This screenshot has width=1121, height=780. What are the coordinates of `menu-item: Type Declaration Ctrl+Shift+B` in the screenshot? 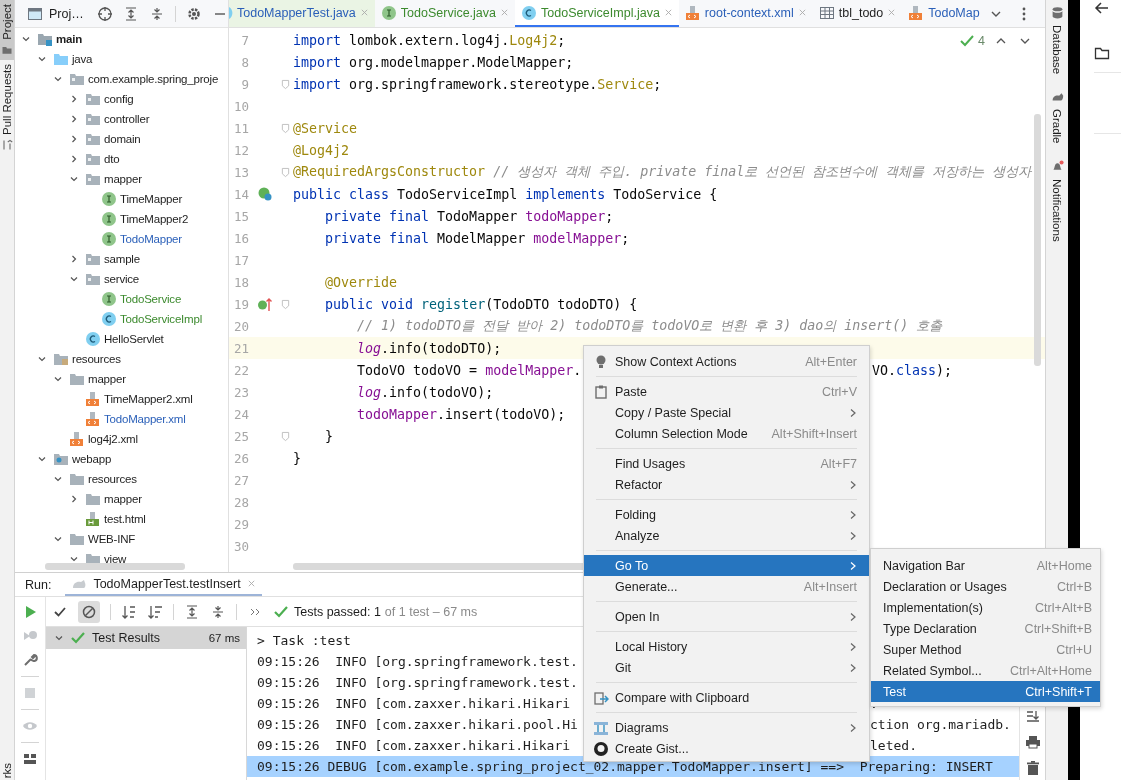 It's located at (985, 628).